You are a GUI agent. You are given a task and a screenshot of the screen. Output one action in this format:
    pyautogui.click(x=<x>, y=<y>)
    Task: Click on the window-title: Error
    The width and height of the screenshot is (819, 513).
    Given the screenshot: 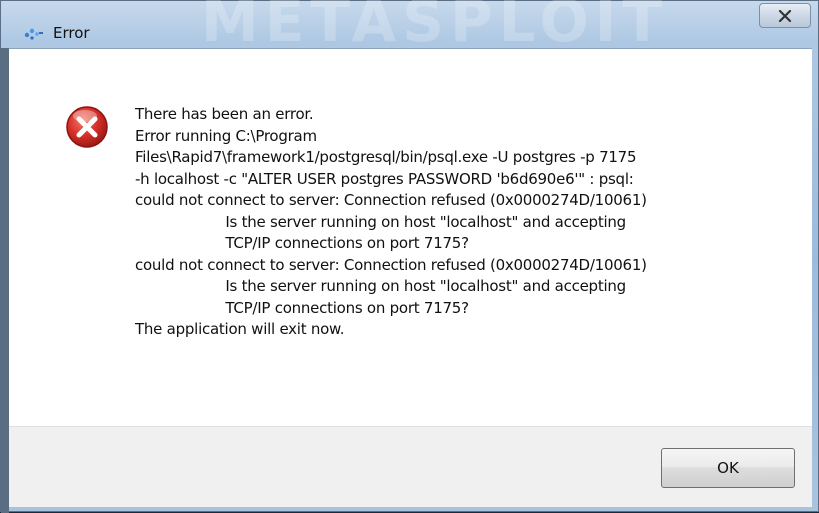 What is the action you would take?
    pyautogui.click(x=71, y=33)
    